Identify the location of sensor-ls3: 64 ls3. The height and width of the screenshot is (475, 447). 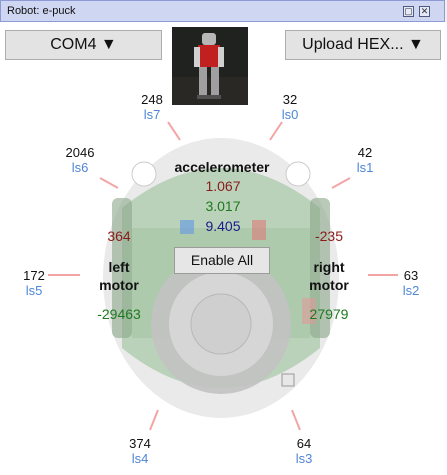
(304, 451).